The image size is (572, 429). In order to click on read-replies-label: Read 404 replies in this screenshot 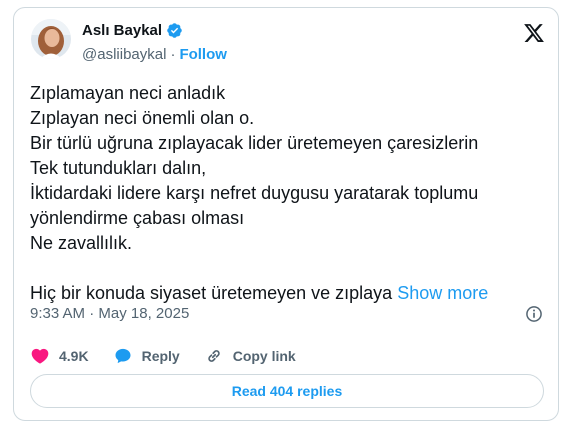, I will do `click(287, 391)`.